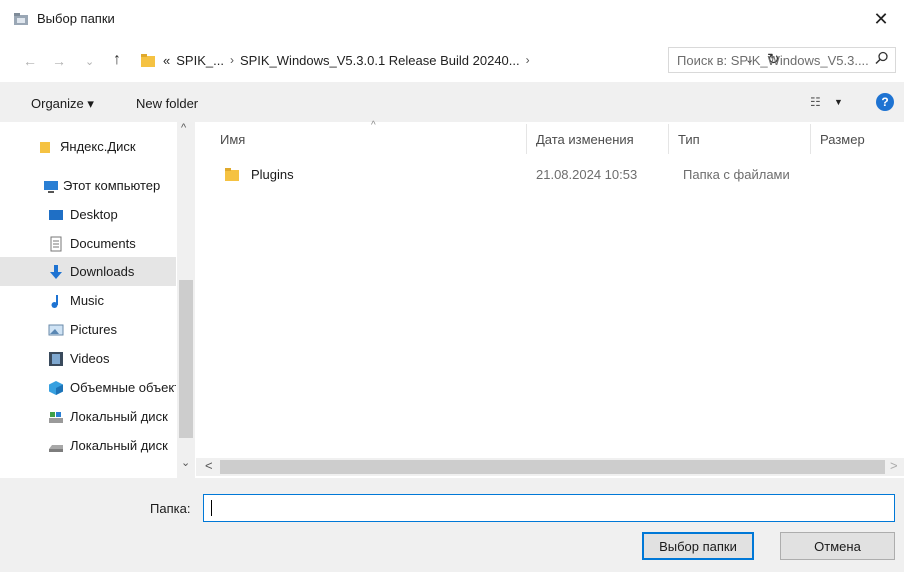 This screenshot has width=904, height=572. I want to click on yandex-disk-icon, so click(45, 147).